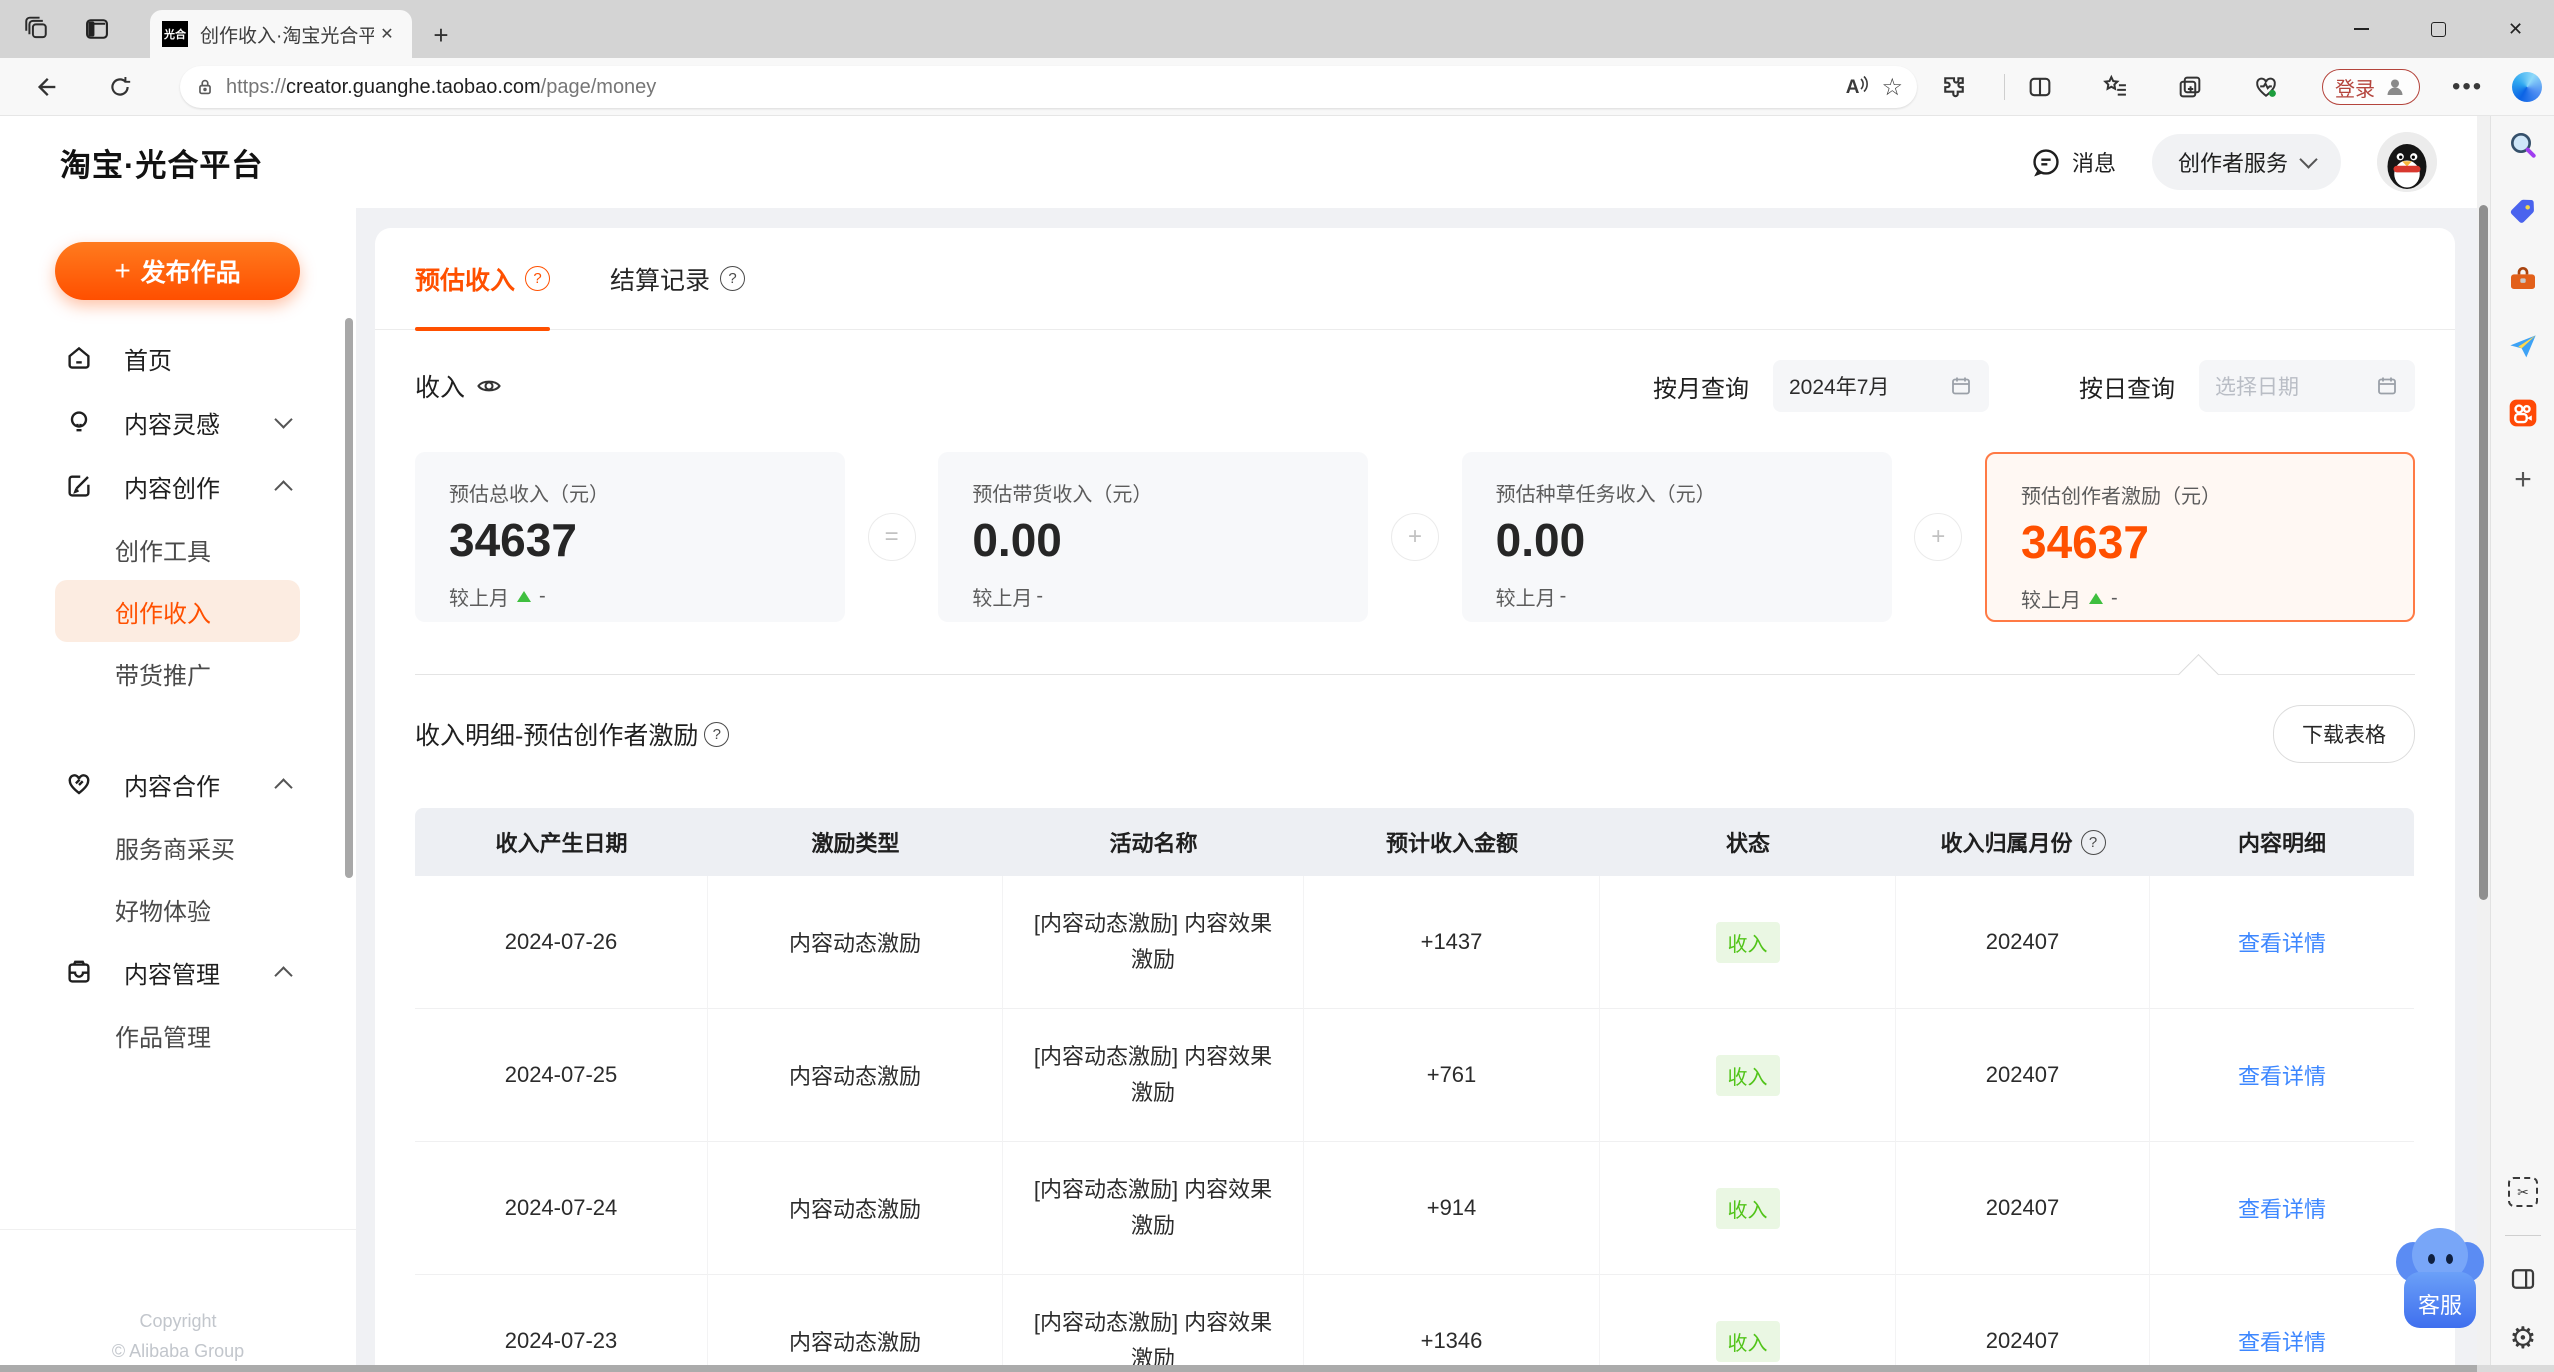 This screenshot has height=1372, width=2554. Describe the element at coordinates (489, 386) in the screenshot. I see `eye-icon` at that location.